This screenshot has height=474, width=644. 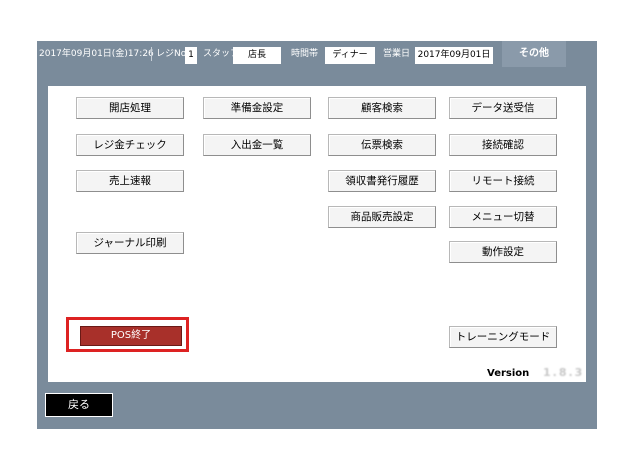 I want to click on slip-search-button: 伝票検索, so click(x=382, y=145).